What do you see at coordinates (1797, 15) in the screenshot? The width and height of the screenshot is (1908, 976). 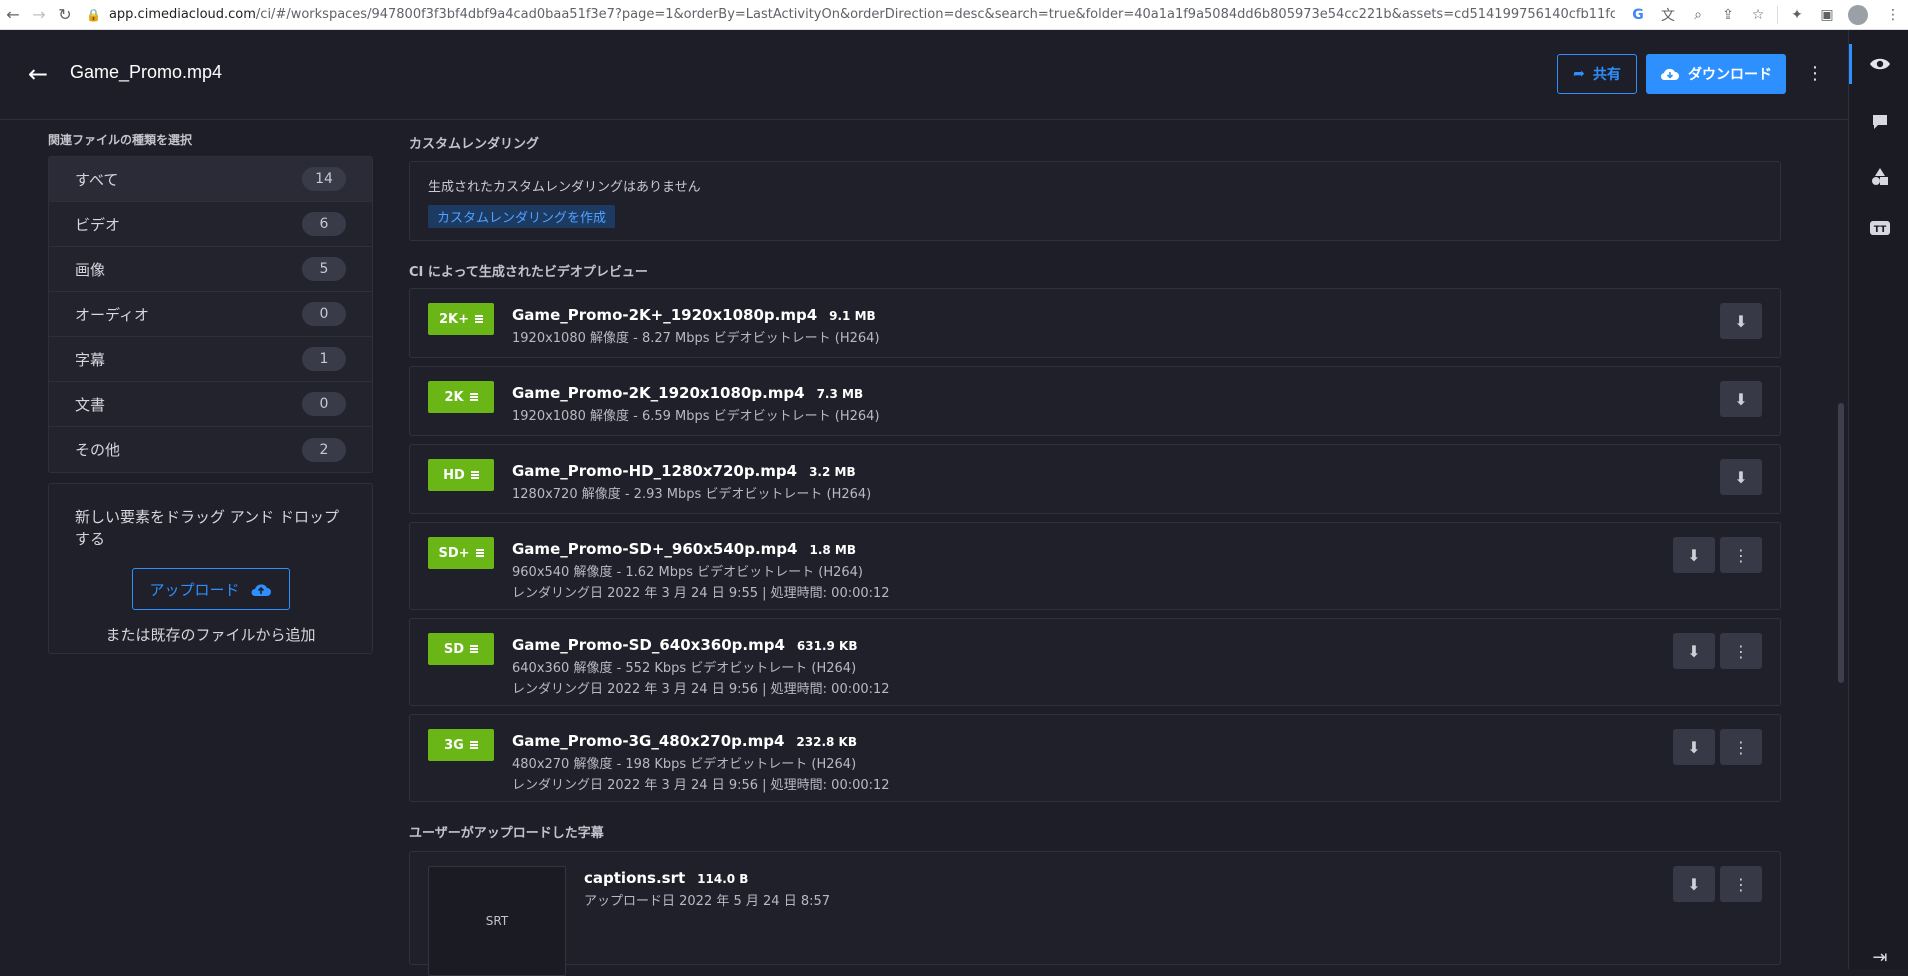 I see `extensions-icon: ✦` at bounding box center [1797, 15].